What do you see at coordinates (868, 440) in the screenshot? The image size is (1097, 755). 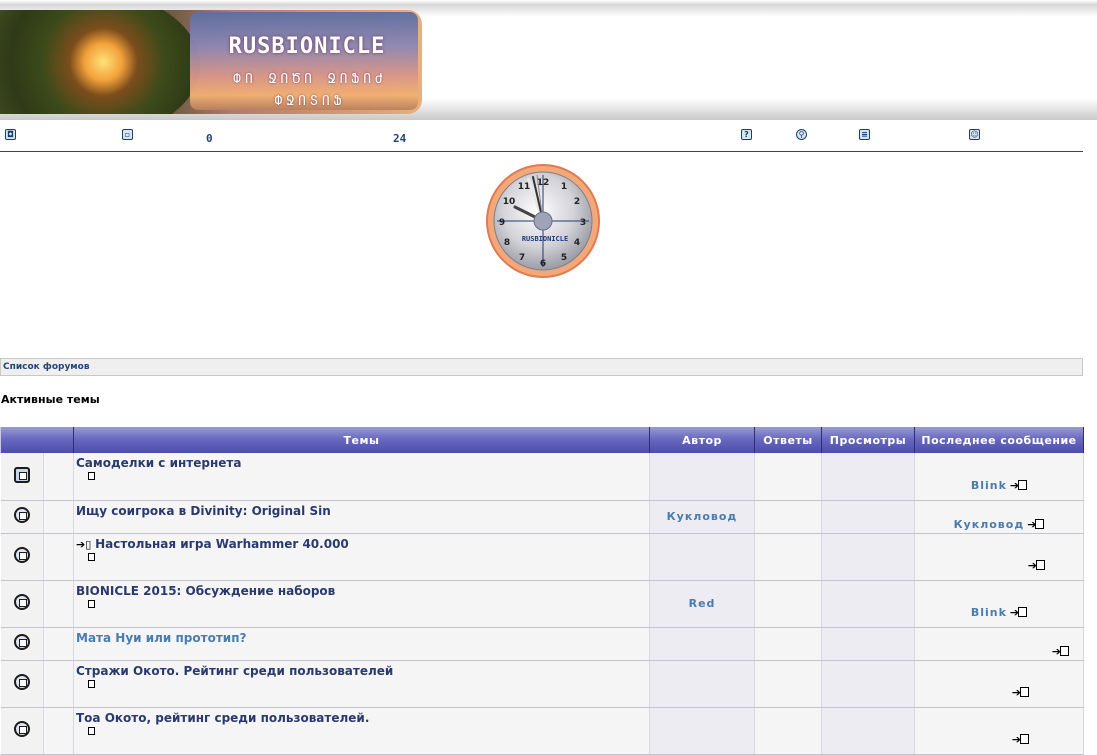 I see `header-views: Просмотры` at bounding box center [868, 440].